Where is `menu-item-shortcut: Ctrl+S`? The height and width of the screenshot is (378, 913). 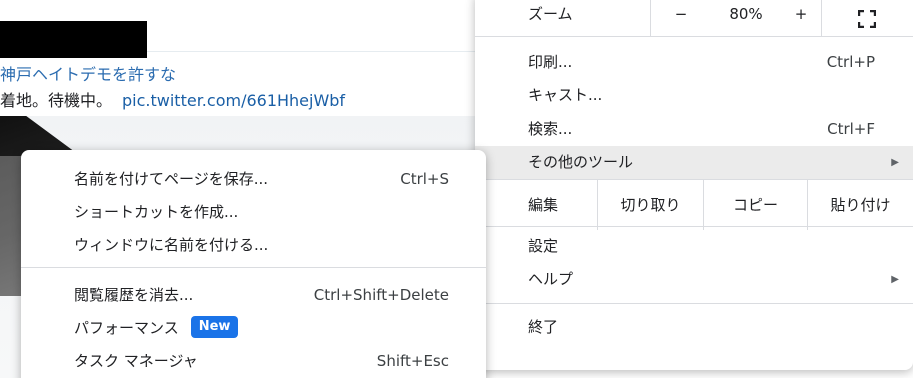
menu-item-shortcut: Ctrl+S is located at coordinates (424, 179).